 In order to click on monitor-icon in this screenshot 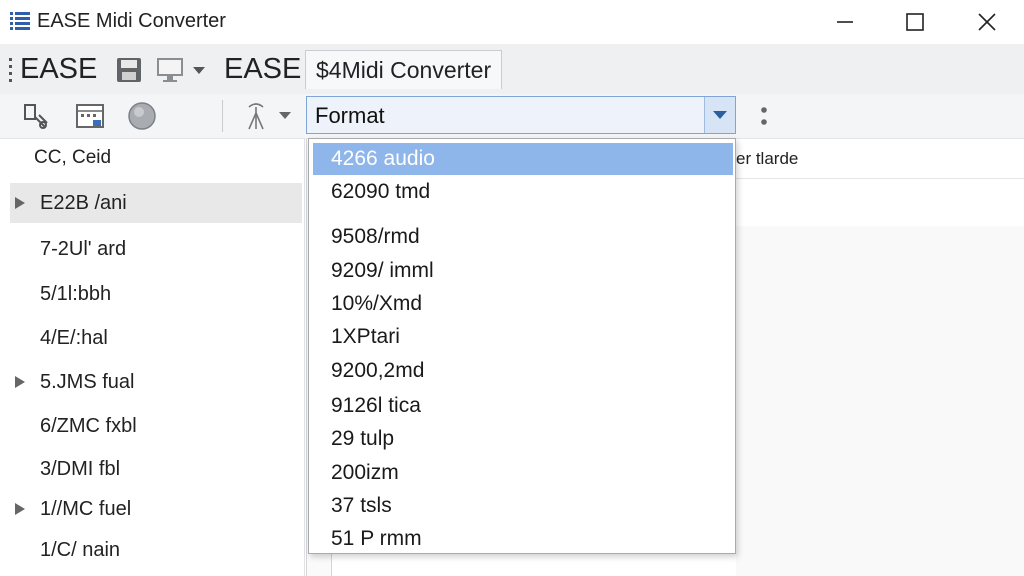, I will do `click(170, 70)`.